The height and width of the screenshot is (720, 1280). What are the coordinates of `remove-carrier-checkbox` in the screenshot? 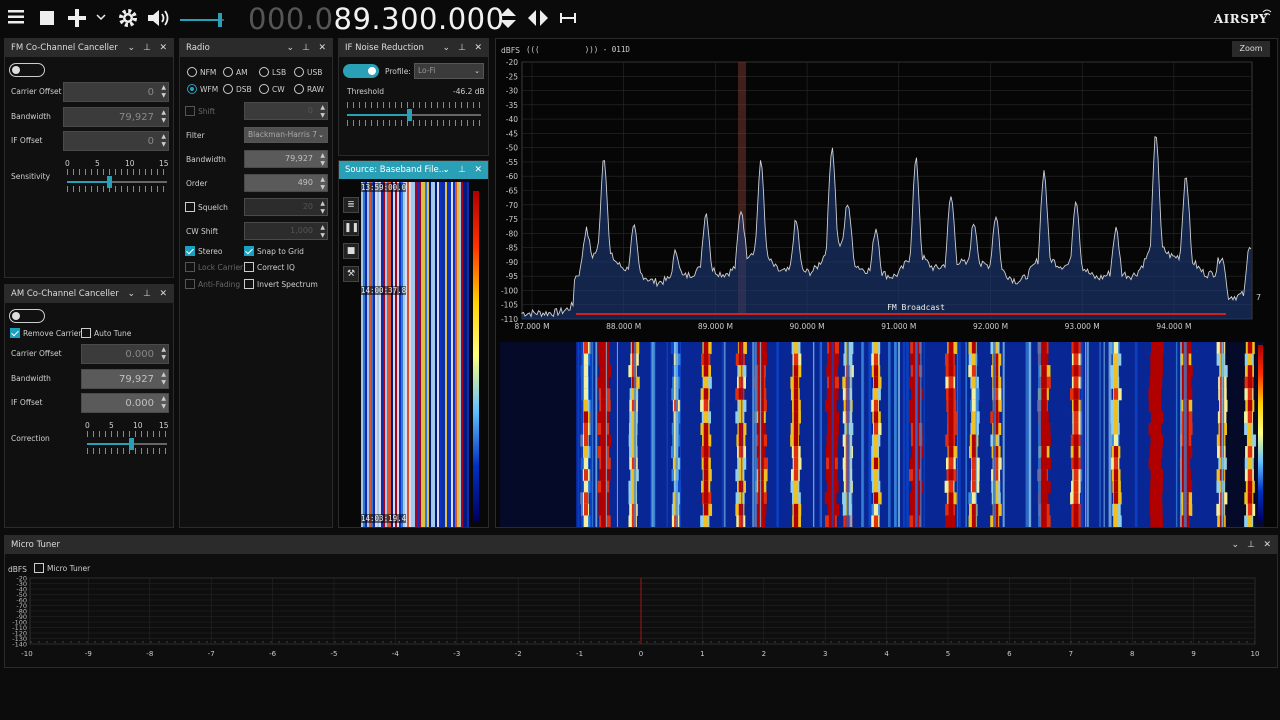 It's located at (15, 333).